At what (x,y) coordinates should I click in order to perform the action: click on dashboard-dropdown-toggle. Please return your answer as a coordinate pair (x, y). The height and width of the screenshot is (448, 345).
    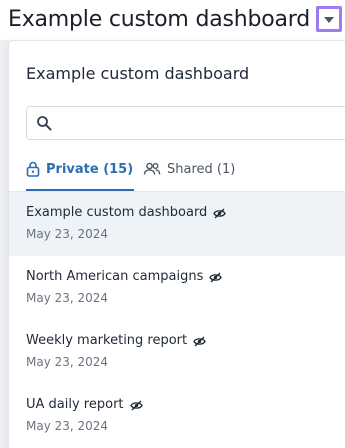
    Looking at the image, I should click on (329, 19).